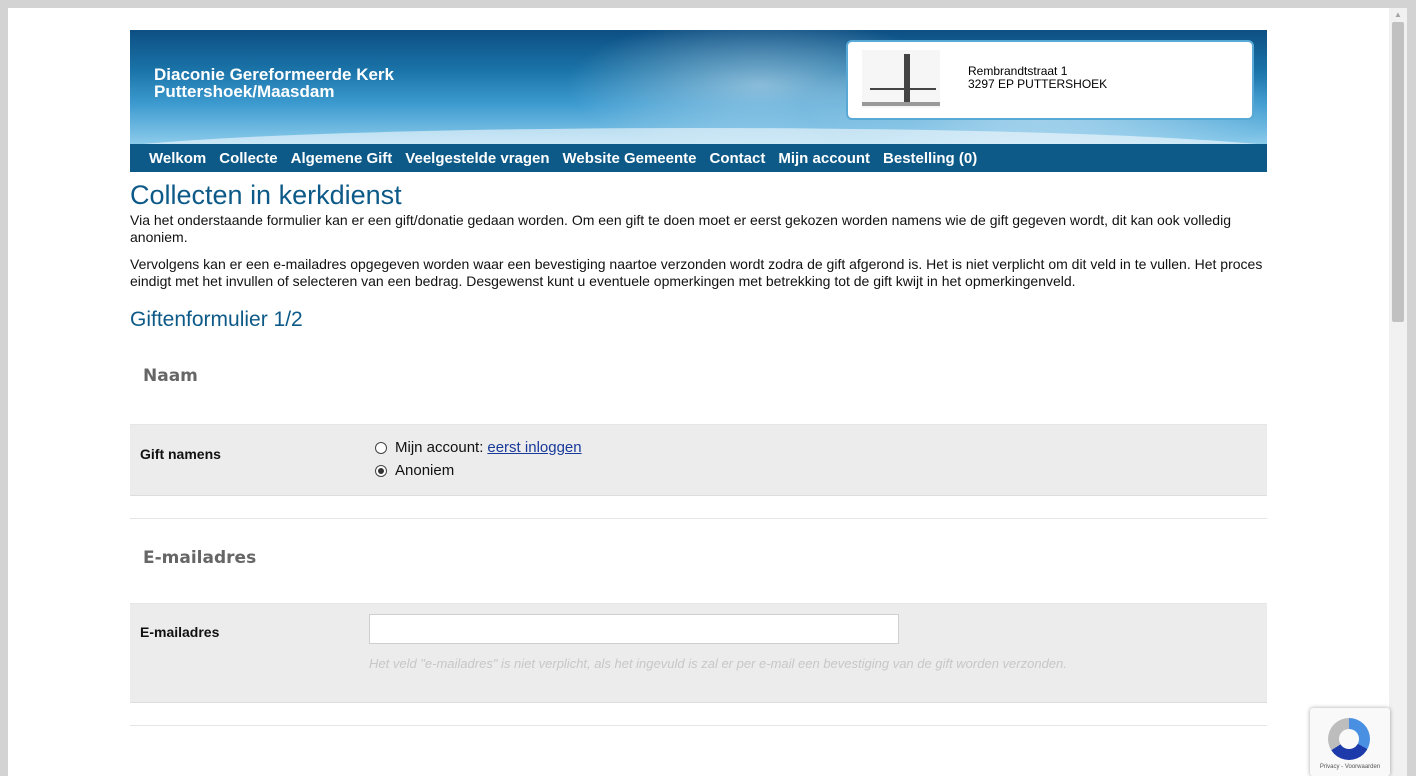 The height and width of the screenshot is (776, 1416). What do you see at coordinates (180, 632) in the screenshot?
I see `email-label: E-mailadres` at bounding box center [180, 632].